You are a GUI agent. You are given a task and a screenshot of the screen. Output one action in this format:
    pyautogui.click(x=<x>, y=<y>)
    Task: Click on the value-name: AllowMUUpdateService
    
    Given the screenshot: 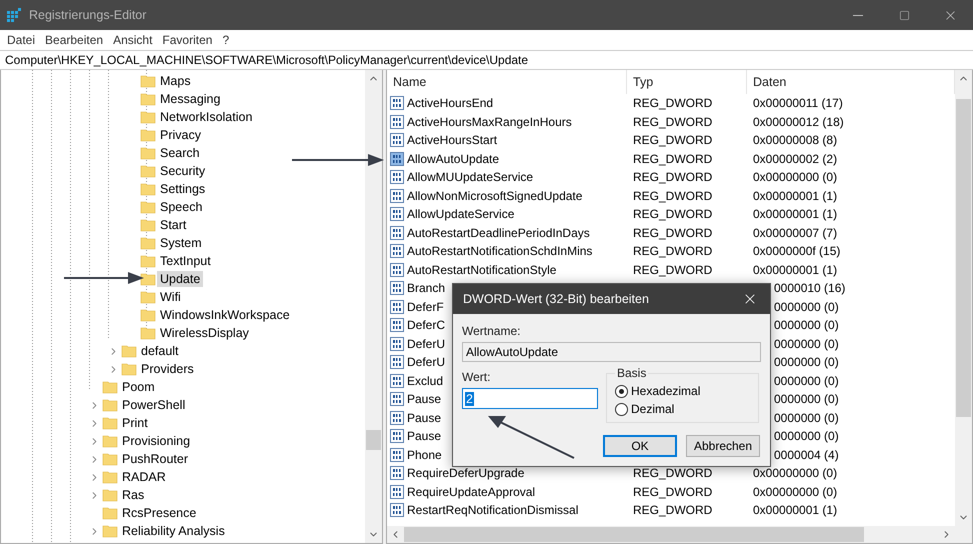 What is the action you would take?
    pyautogui.click(x=470, y=177)
    